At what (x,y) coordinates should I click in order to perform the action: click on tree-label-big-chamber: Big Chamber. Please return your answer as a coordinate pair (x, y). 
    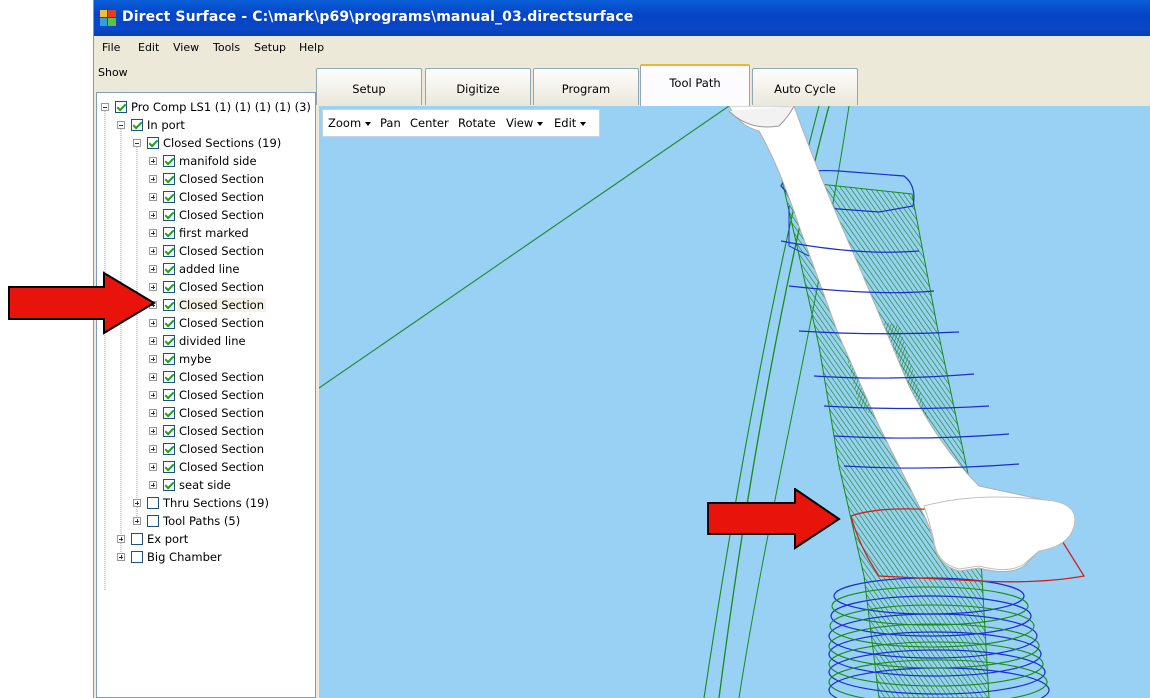
    Looking at the image, I should click on (184, 557).